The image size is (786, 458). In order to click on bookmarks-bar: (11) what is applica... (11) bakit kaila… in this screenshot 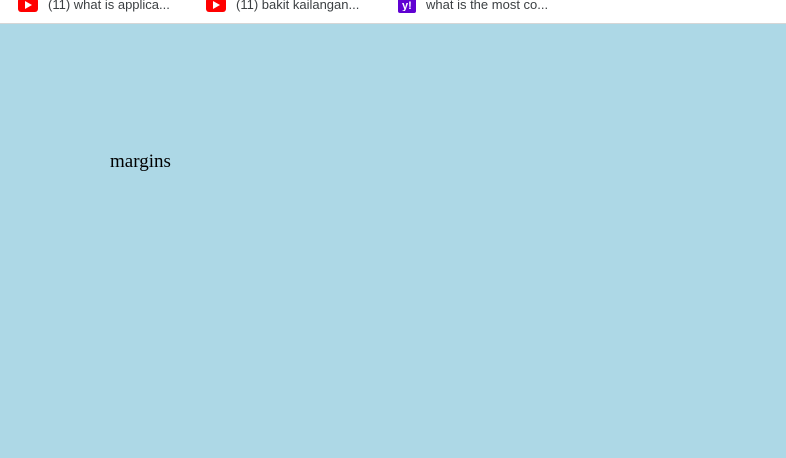, I will do `click(393, 12)`.